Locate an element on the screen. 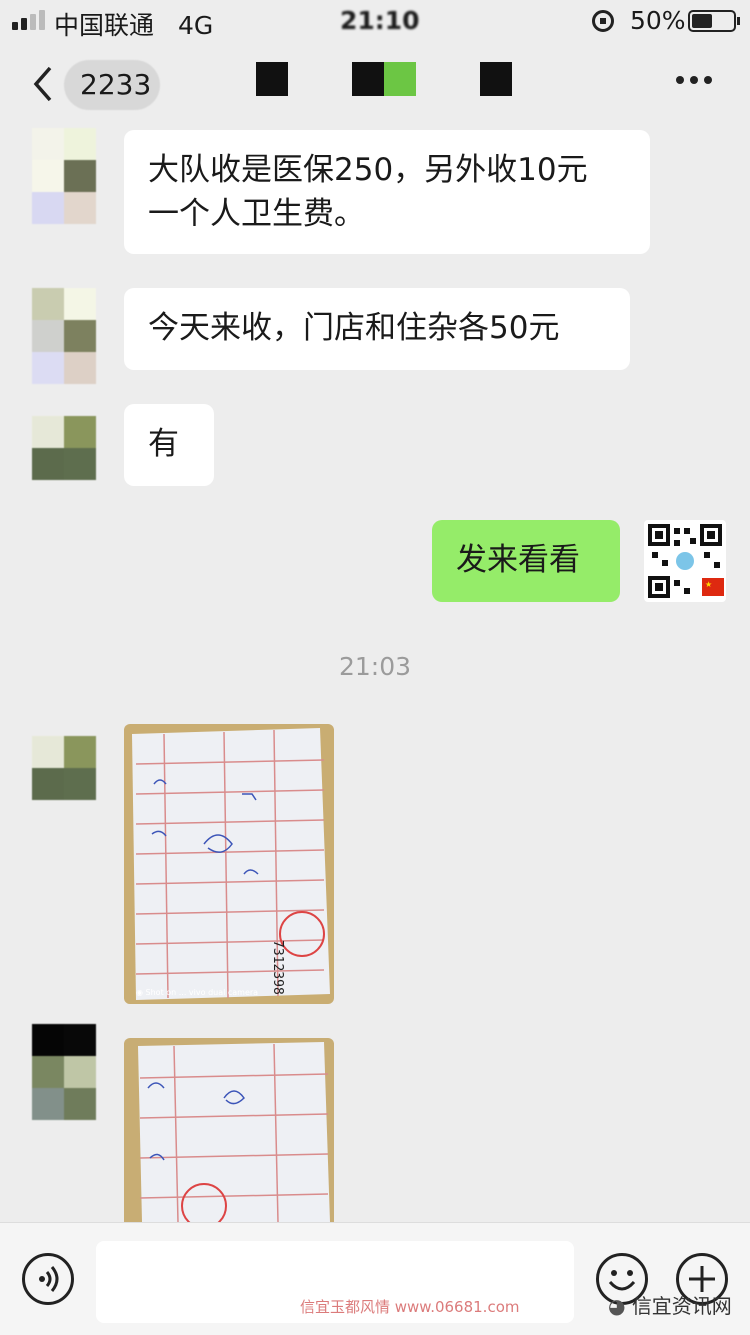  receipt-photo: 7312398 is located at coordinates (231, 864).